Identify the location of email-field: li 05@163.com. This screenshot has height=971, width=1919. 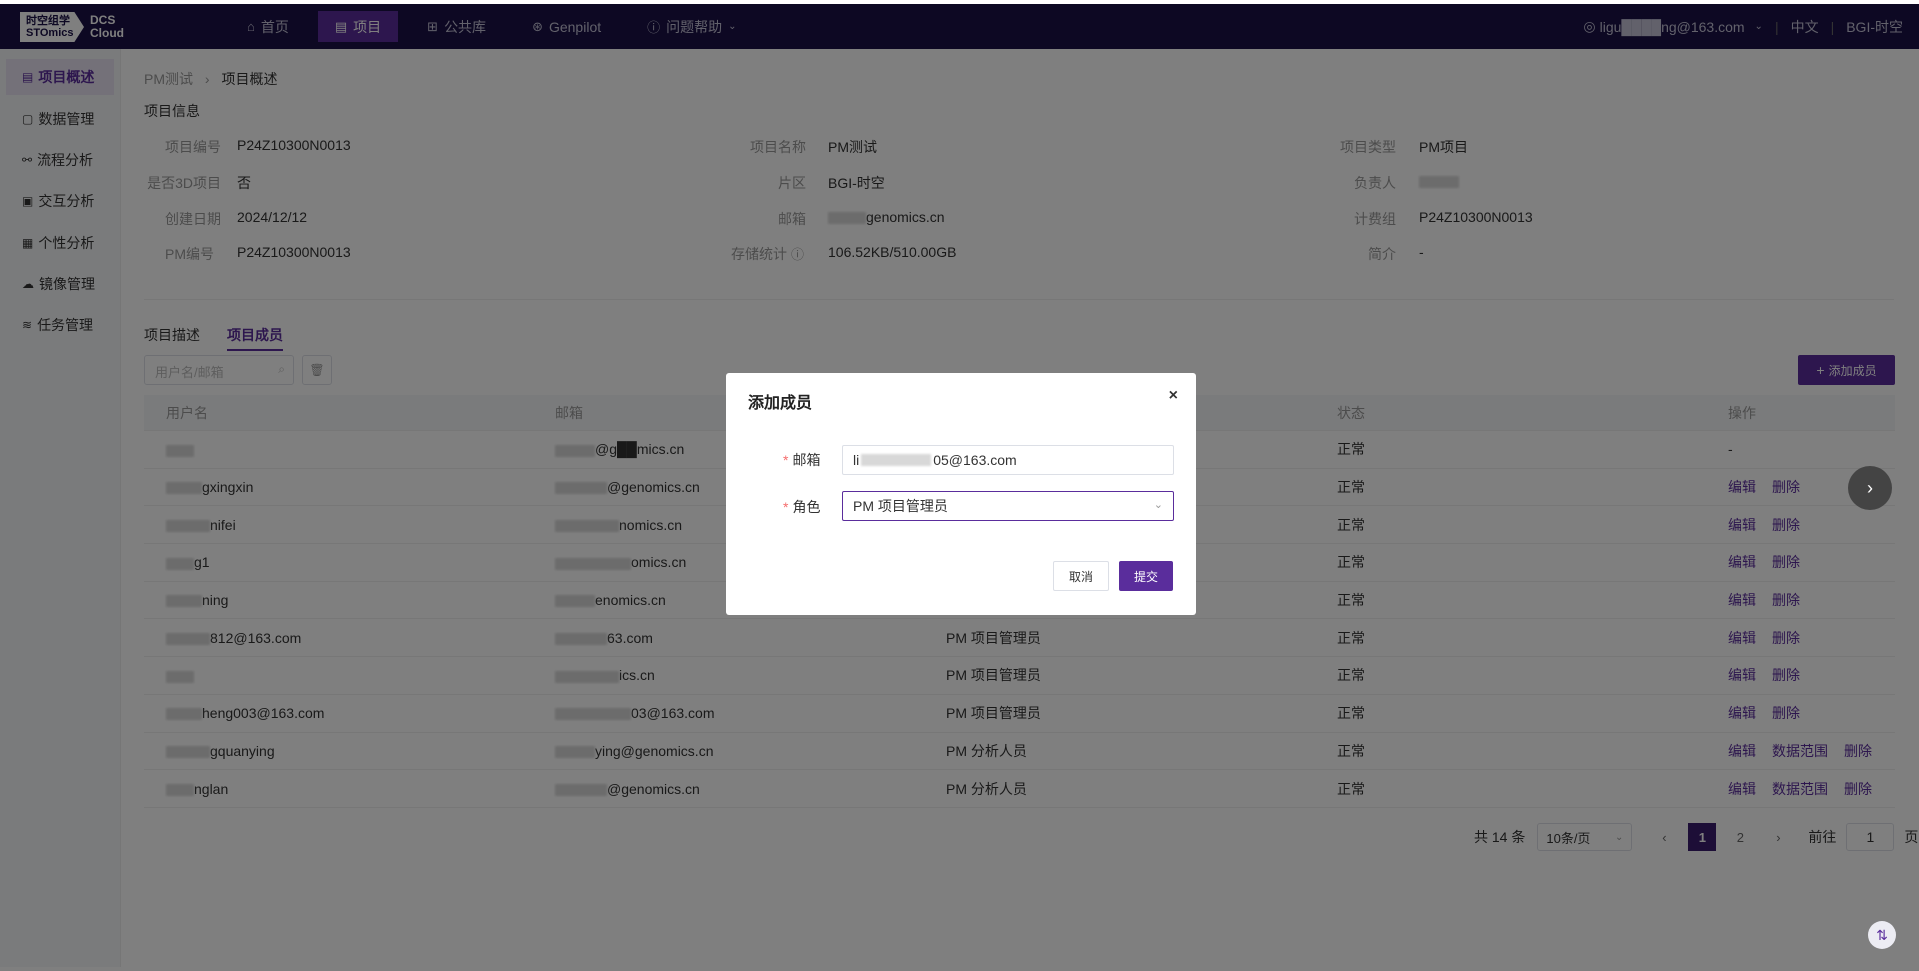
(1008, 460).